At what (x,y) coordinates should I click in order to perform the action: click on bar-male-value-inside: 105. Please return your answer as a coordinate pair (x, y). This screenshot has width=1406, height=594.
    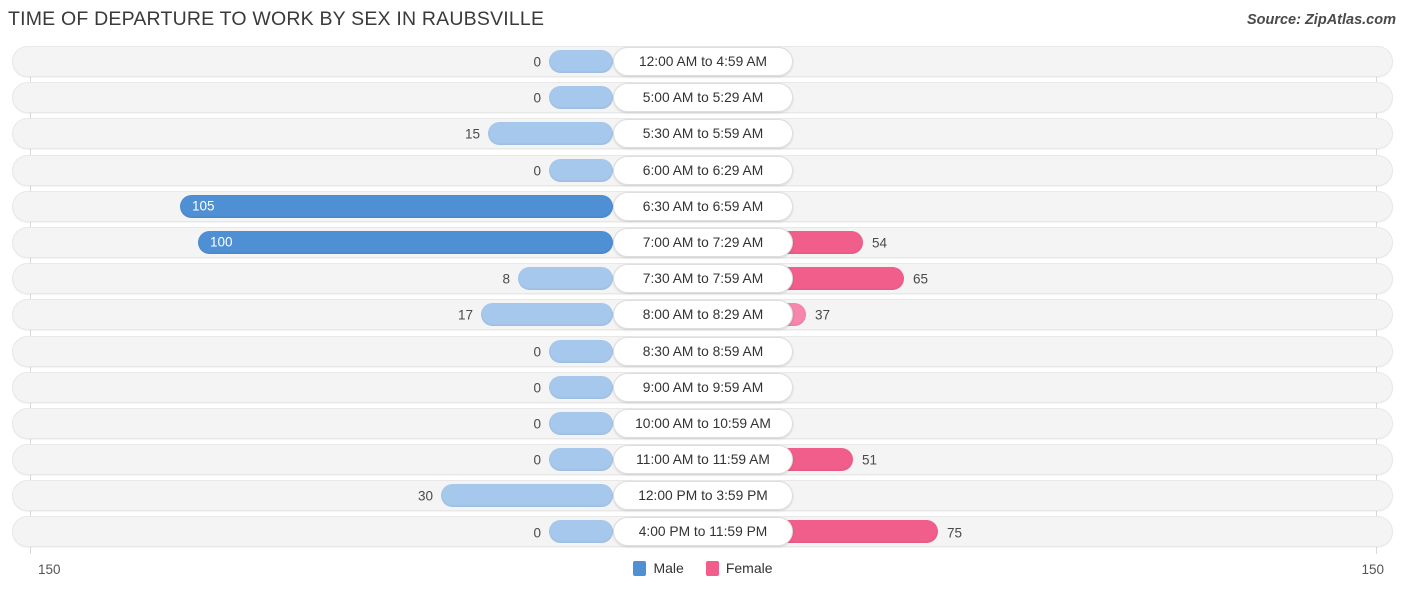
    Looking at the image, I should click on (203, 206).